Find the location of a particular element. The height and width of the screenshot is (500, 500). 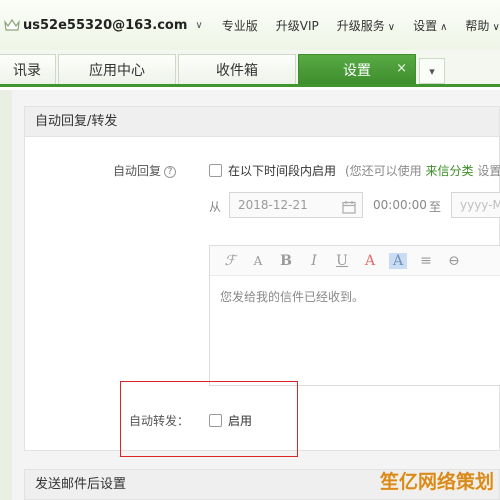

auto-reply-checkbox is located at coordinates (215, 170).